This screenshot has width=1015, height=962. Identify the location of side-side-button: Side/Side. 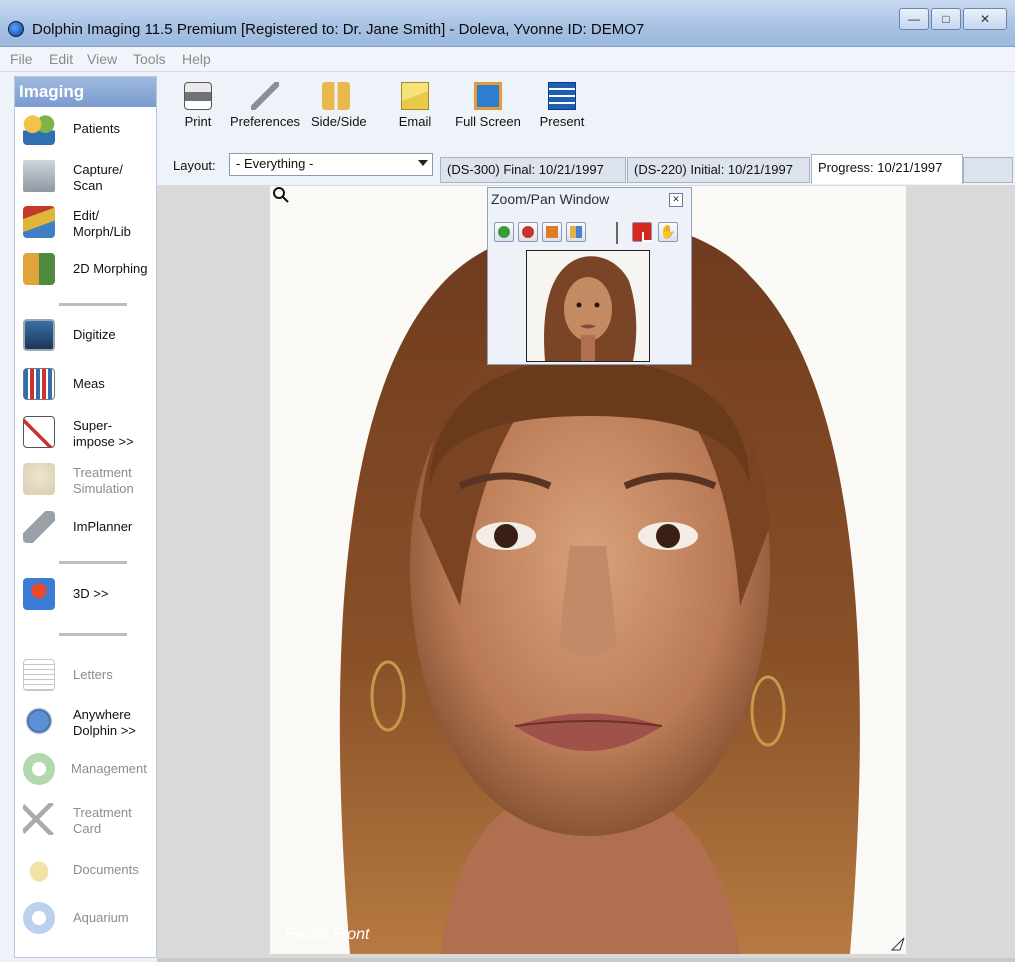
(339, 108).